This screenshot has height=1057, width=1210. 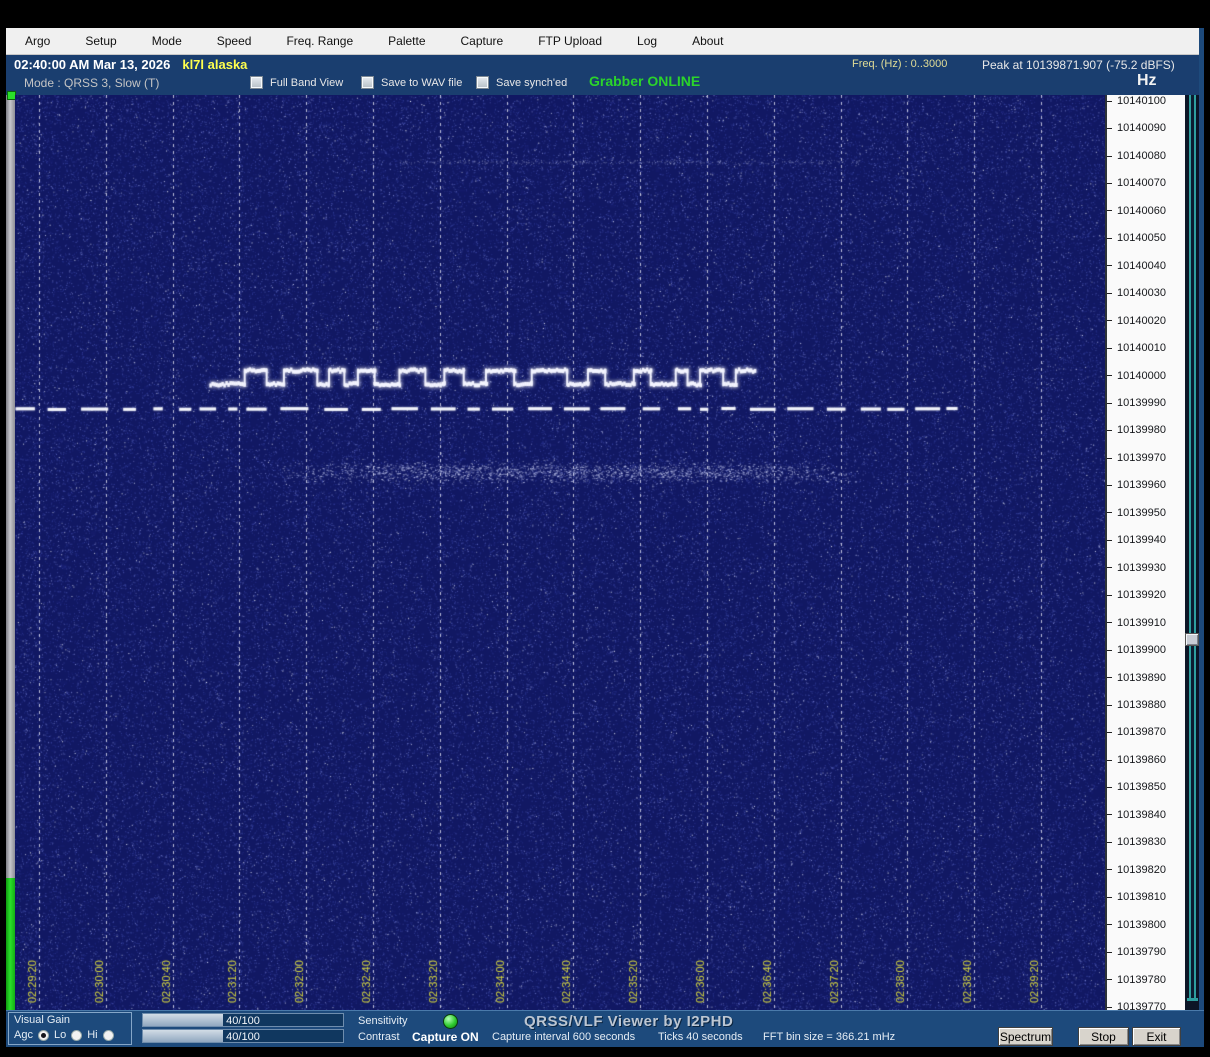 I want to click on hz-unit-label: Hz, so click(x=1147, y=80).